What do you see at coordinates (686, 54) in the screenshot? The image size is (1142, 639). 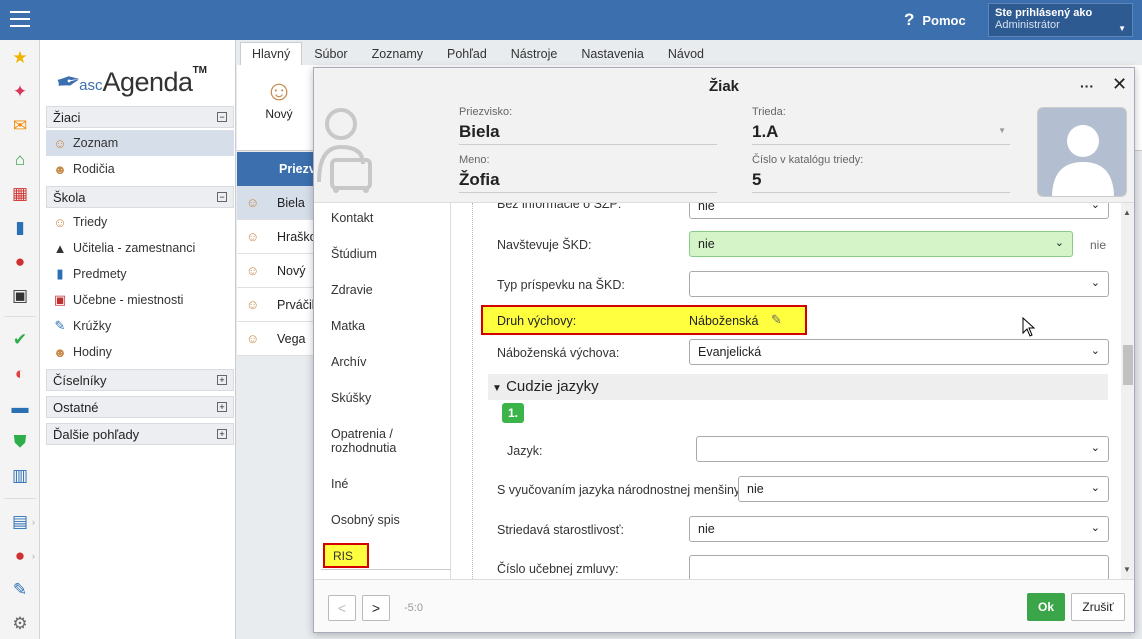 I see `tab-navod: Návod` at bounding box center [686, 54].